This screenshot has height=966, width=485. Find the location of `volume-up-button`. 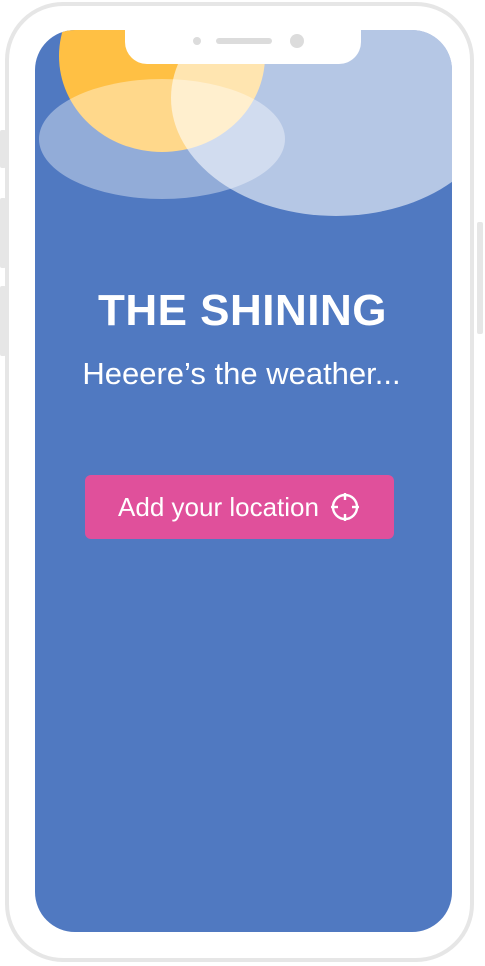

volume-up-button is located at coordinates (3, 233).